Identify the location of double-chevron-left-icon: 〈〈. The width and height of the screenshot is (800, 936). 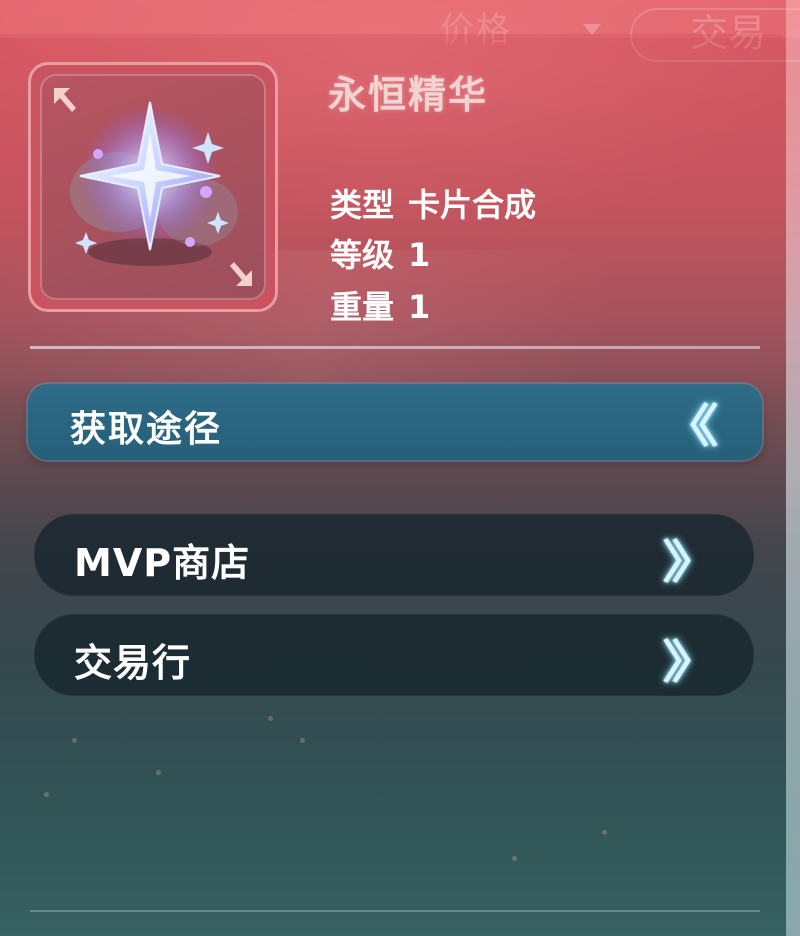
(691, 426).